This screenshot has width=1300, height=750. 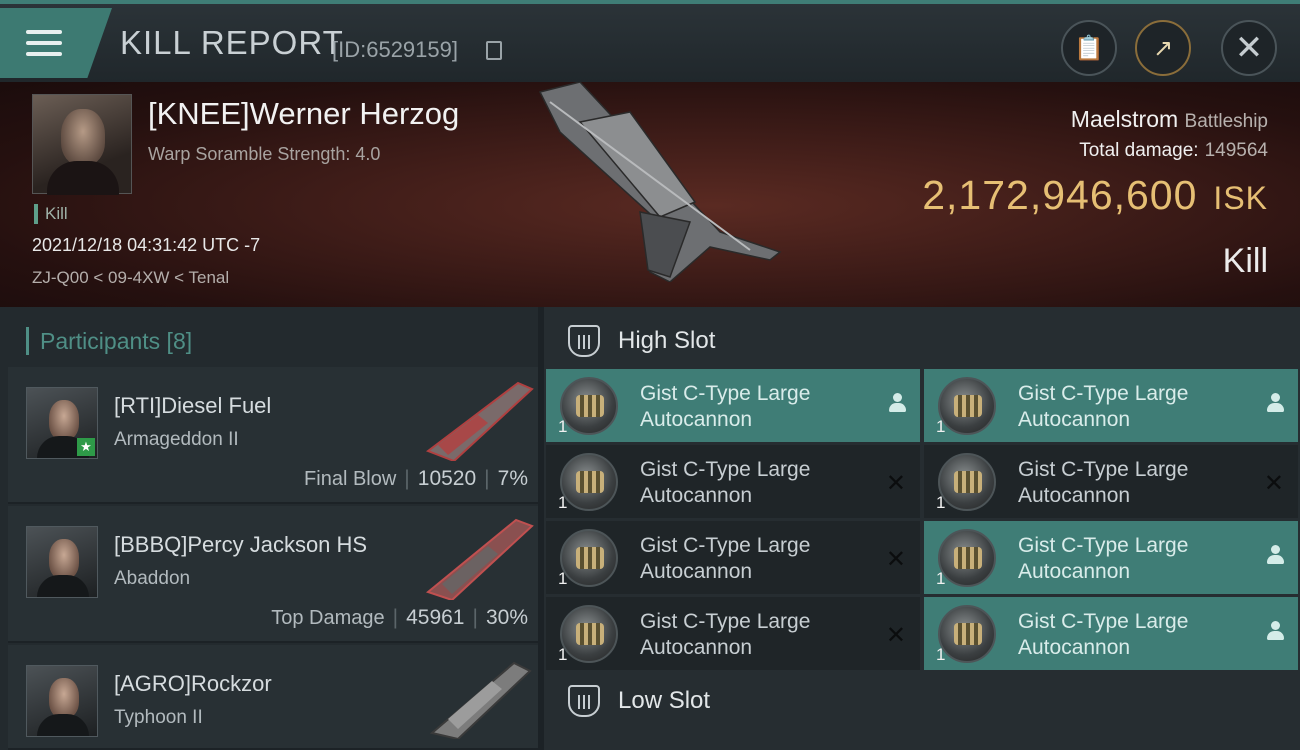 I want to click on participant-ship: Abaddon, so click(x=152, y=578).